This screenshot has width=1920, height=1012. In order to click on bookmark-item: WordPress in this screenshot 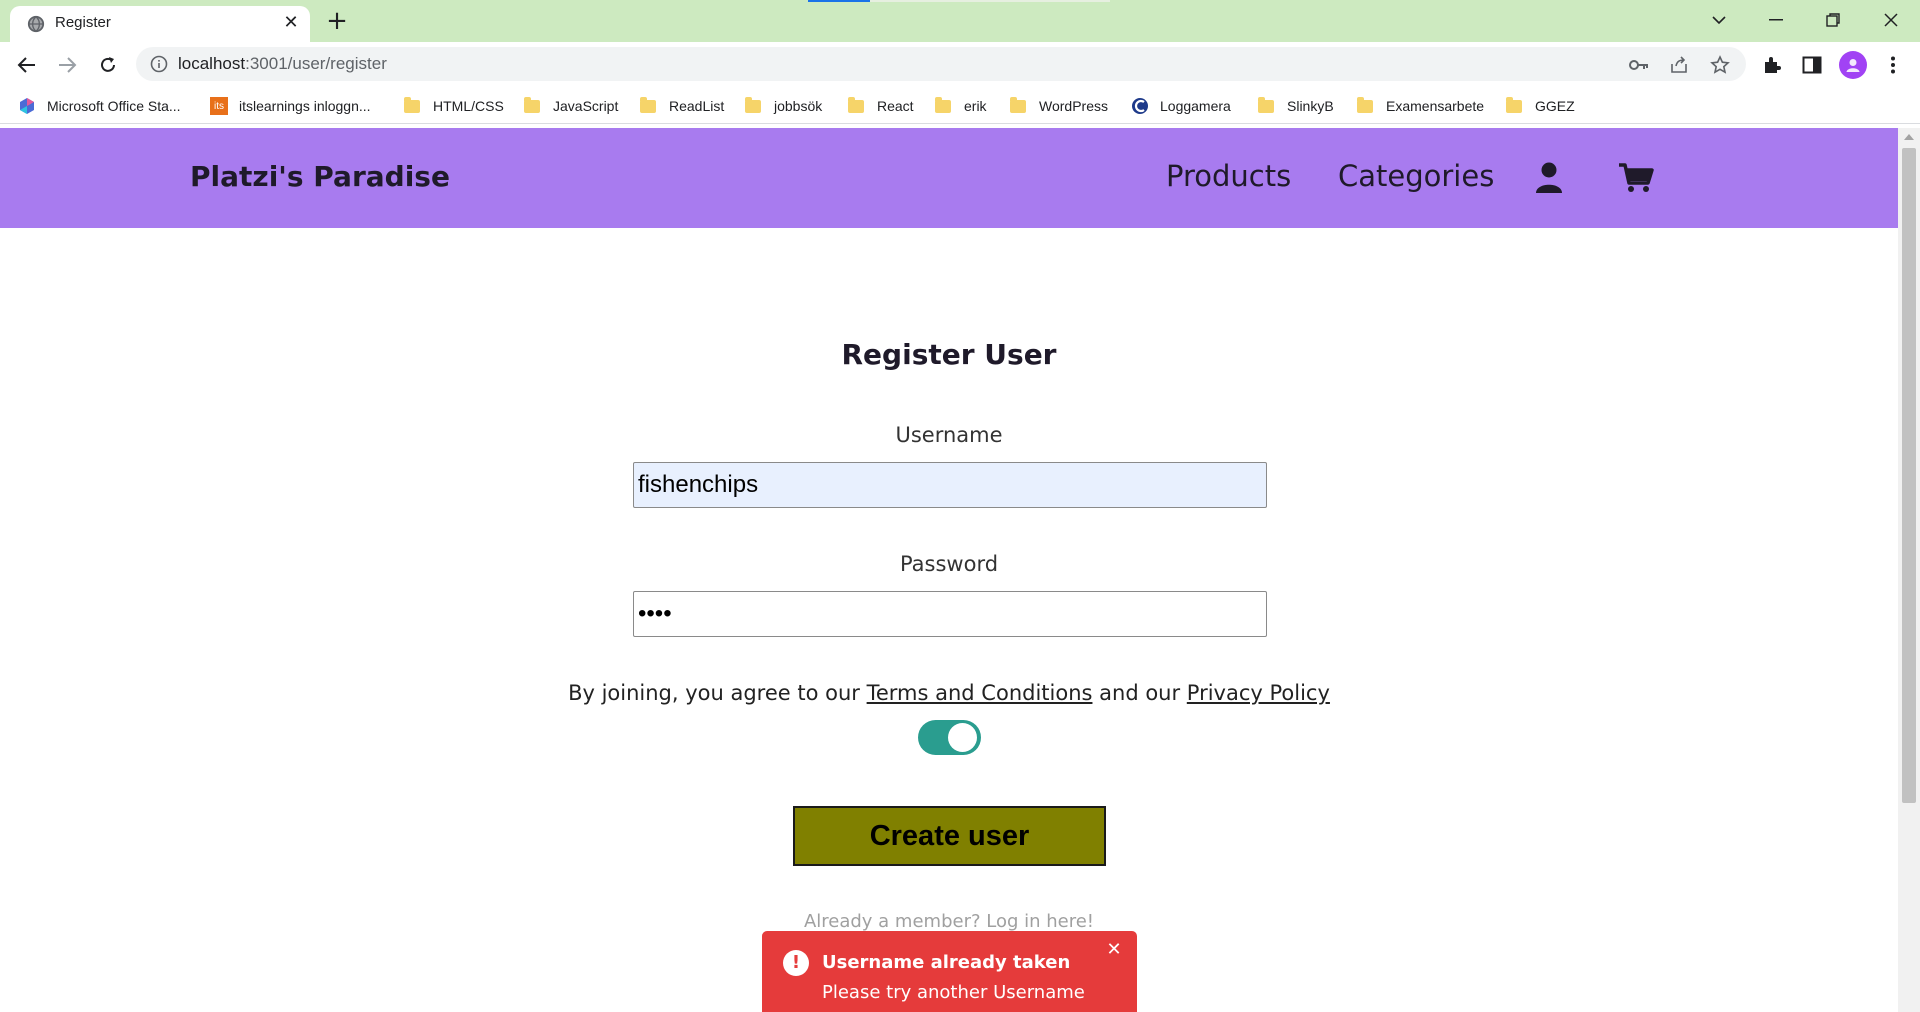, I will do `click(1059, 106)`.